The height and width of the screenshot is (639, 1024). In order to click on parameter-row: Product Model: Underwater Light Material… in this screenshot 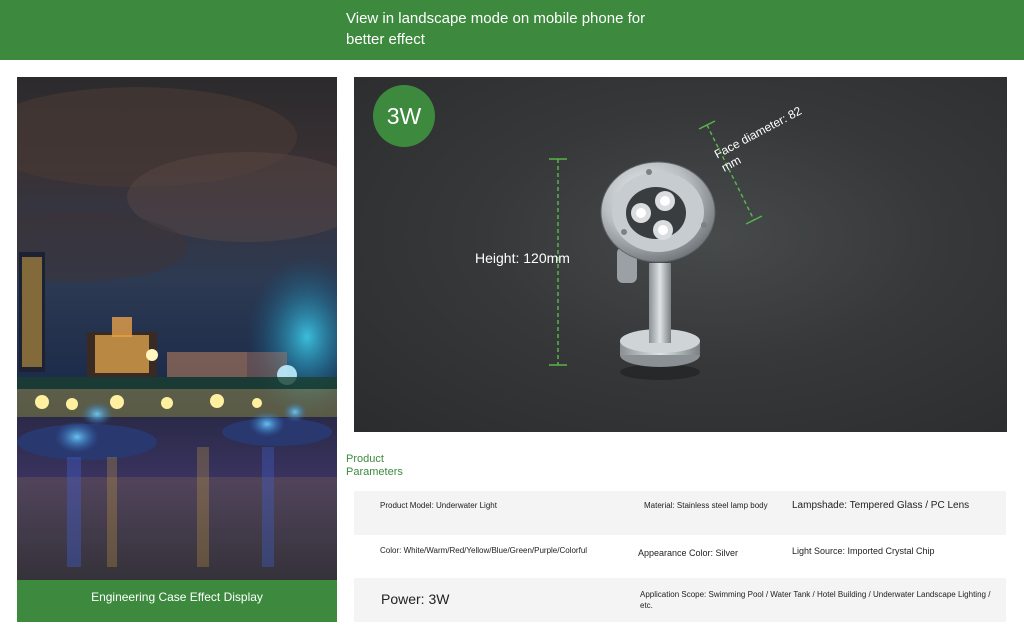, I will do `click(680, 513)`.